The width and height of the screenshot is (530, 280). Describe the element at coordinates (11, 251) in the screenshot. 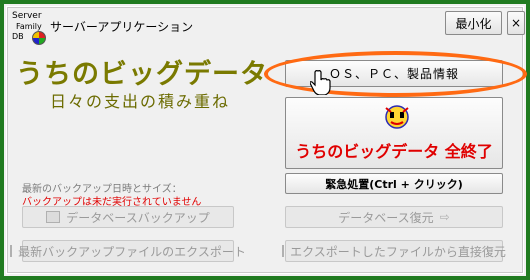

I see `export-file-icon` at that location.